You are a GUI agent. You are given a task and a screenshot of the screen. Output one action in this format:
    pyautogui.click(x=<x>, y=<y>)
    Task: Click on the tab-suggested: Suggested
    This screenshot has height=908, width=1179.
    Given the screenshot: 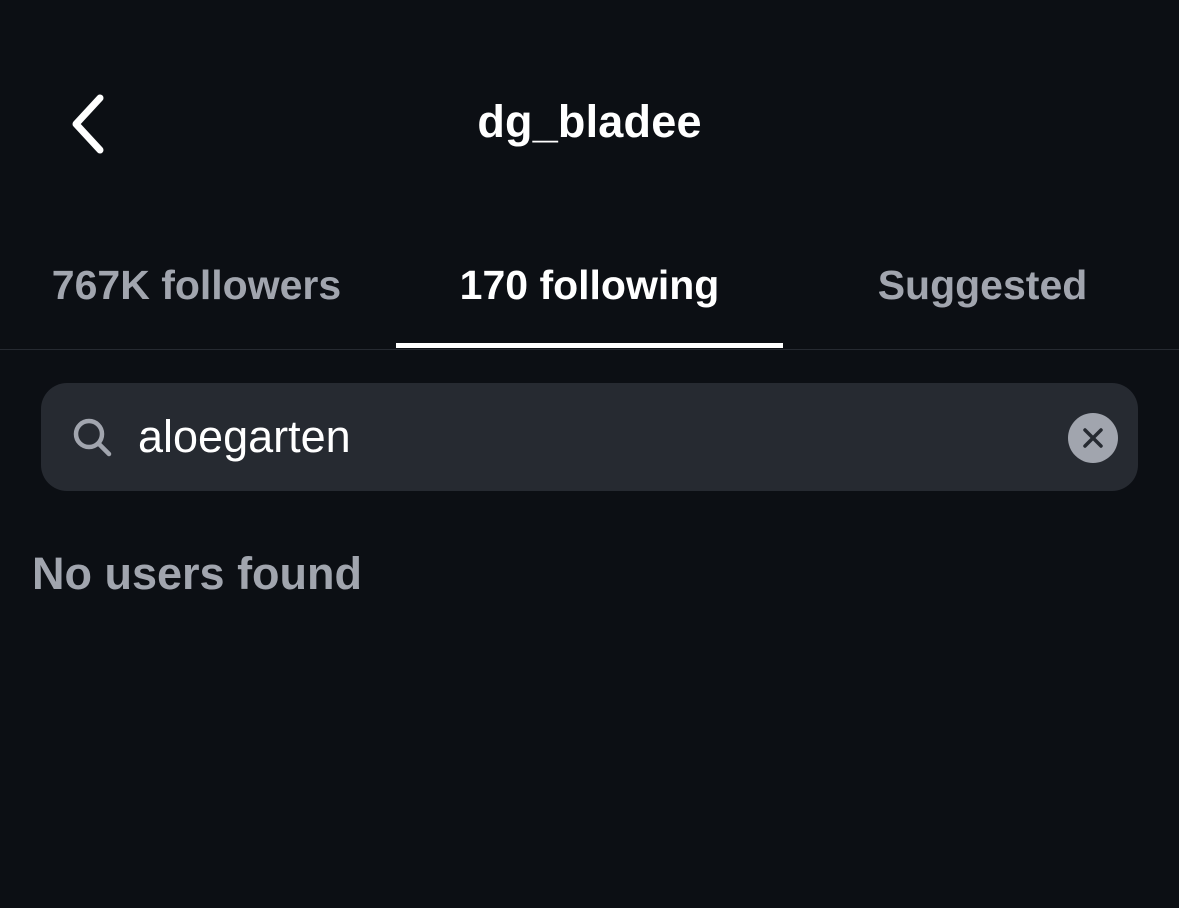 What is the action you would take?
    pyautogui.click(x=982, y=297)
    